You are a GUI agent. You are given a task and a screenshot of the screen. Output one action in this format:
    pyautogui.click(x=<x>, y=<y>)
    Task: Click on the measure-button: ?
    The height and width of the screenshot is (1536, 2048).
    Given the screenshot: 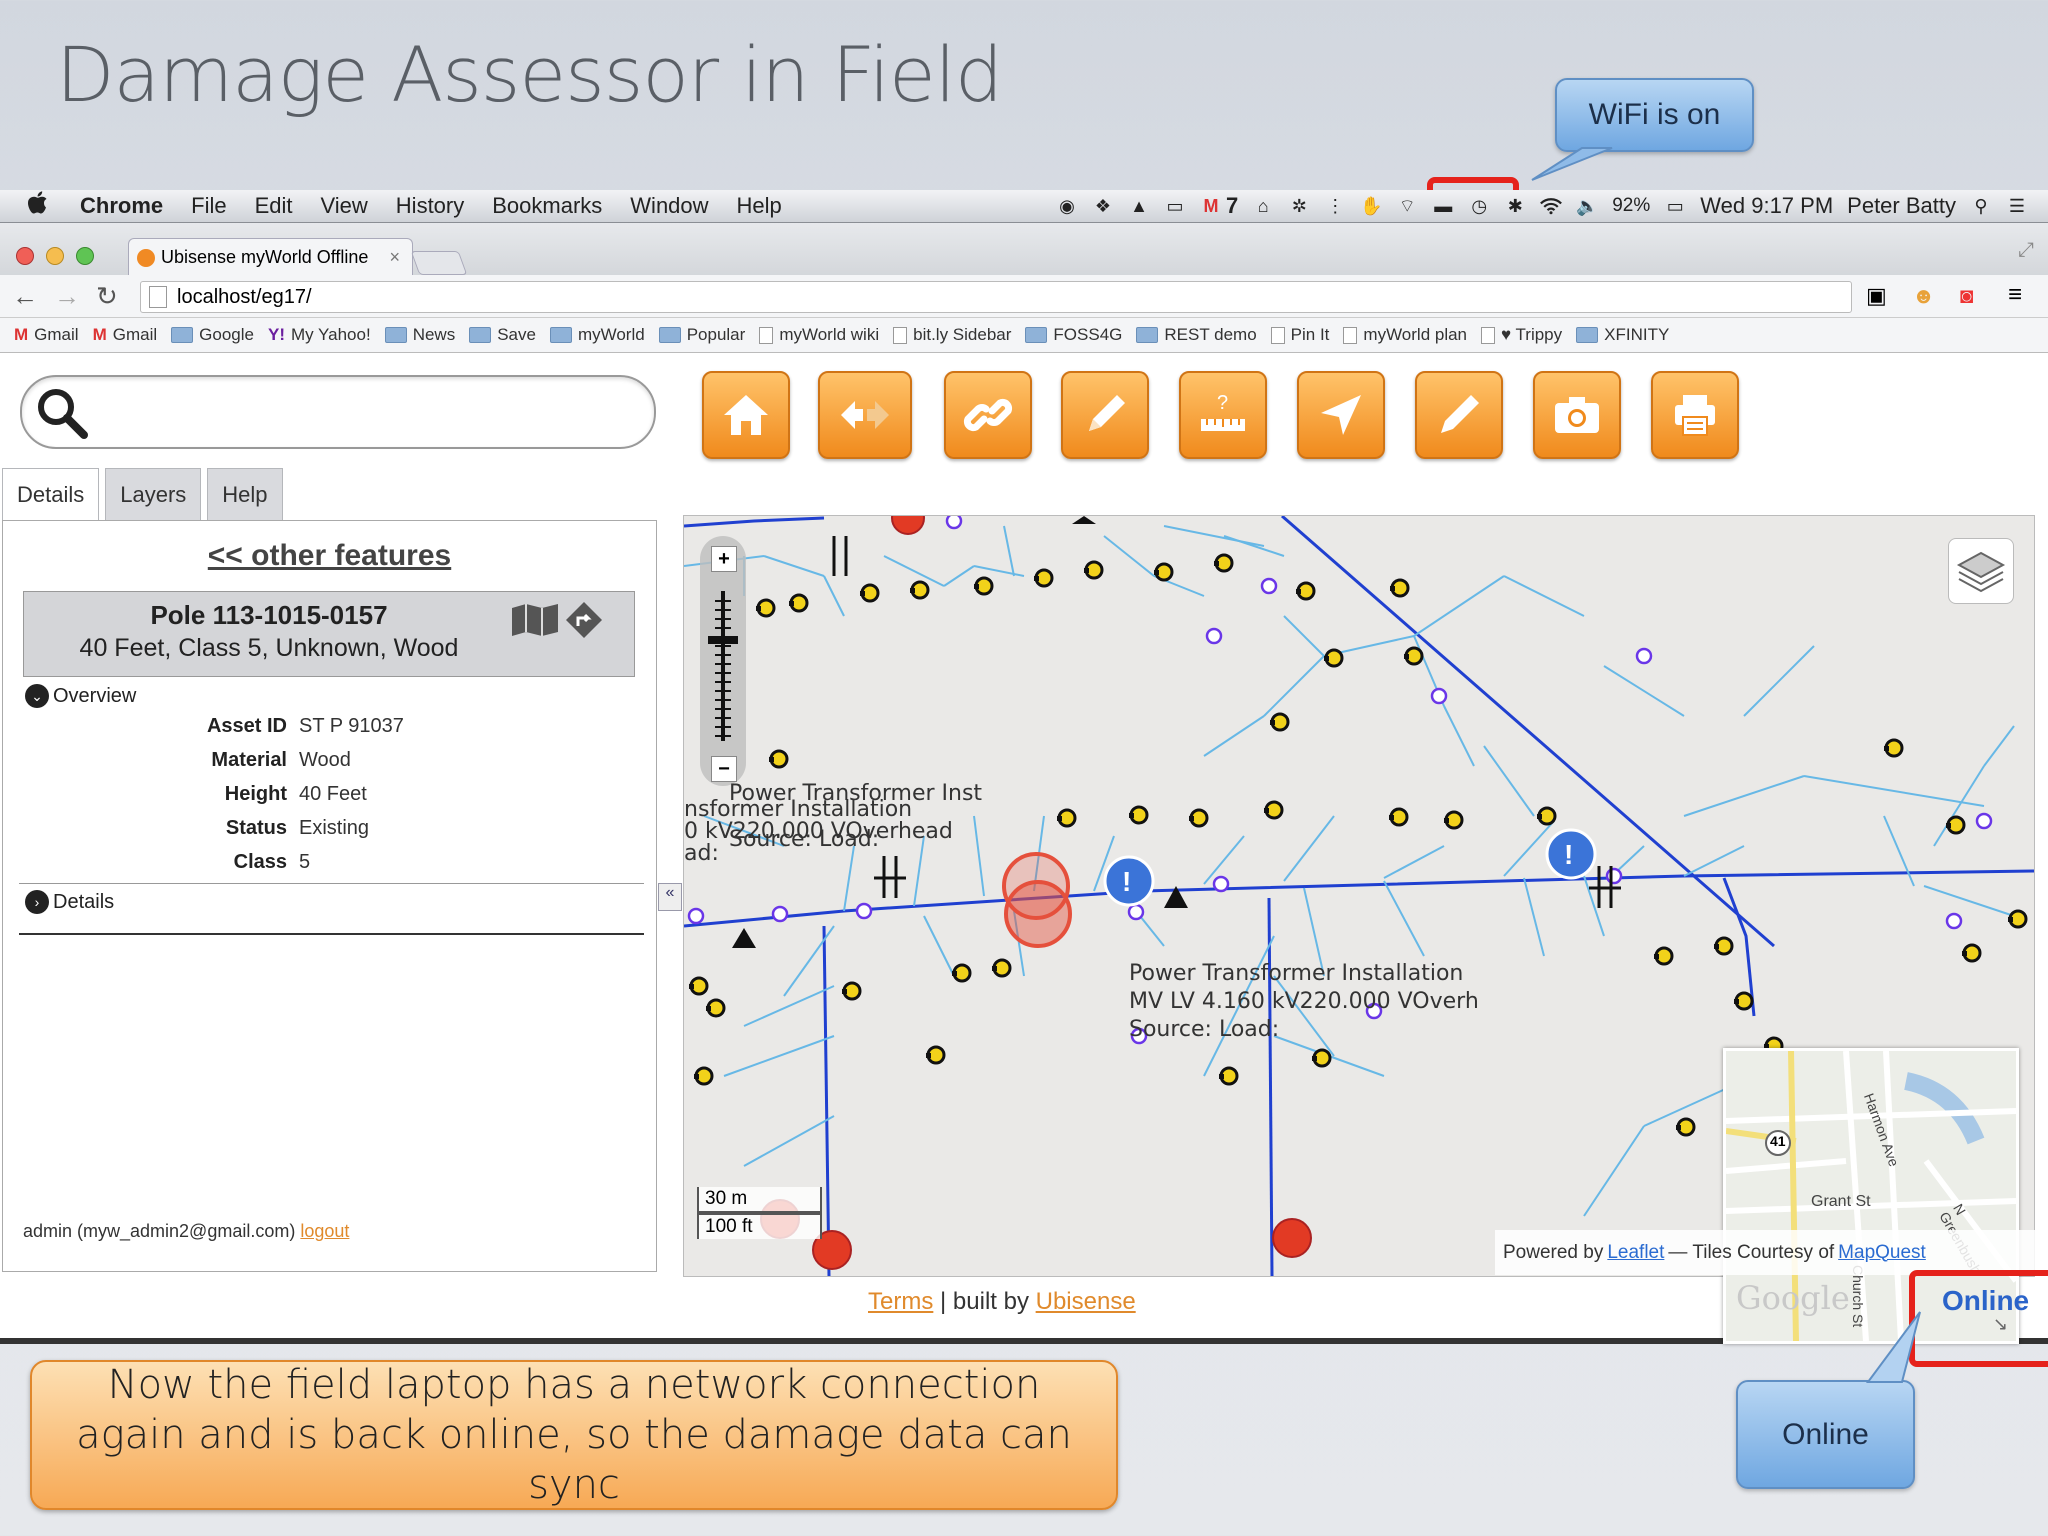 What is the action you would take?
    pyautogui.click(x=1223, y=415)
    